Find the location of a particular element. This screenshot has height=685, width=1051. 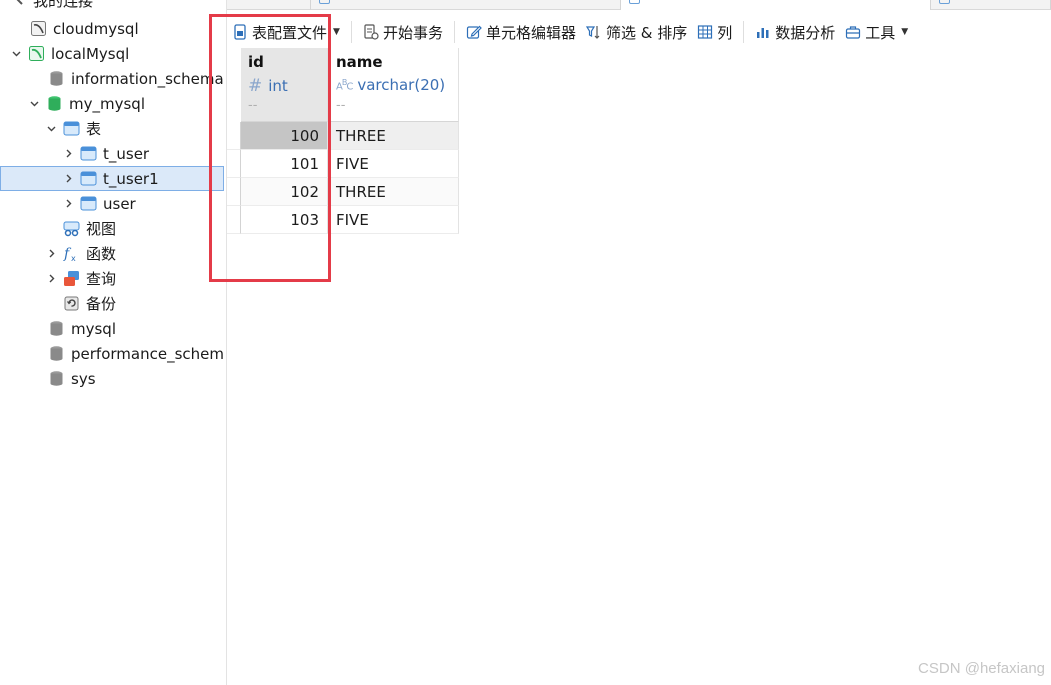

begin-transaction-label: 开始事务 is located at coordinates (412, 32).